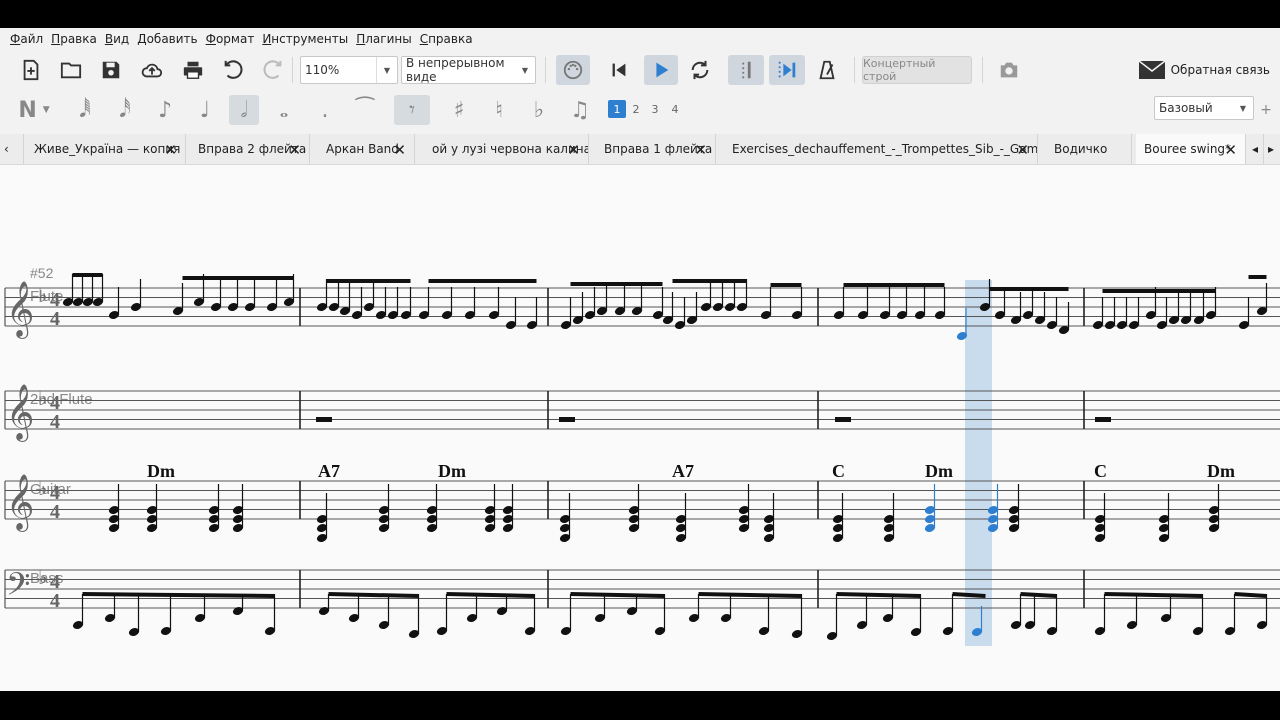 The image size is (1280, 720). I want to click on tab-scroll-left: ‹, so click(12, 149).